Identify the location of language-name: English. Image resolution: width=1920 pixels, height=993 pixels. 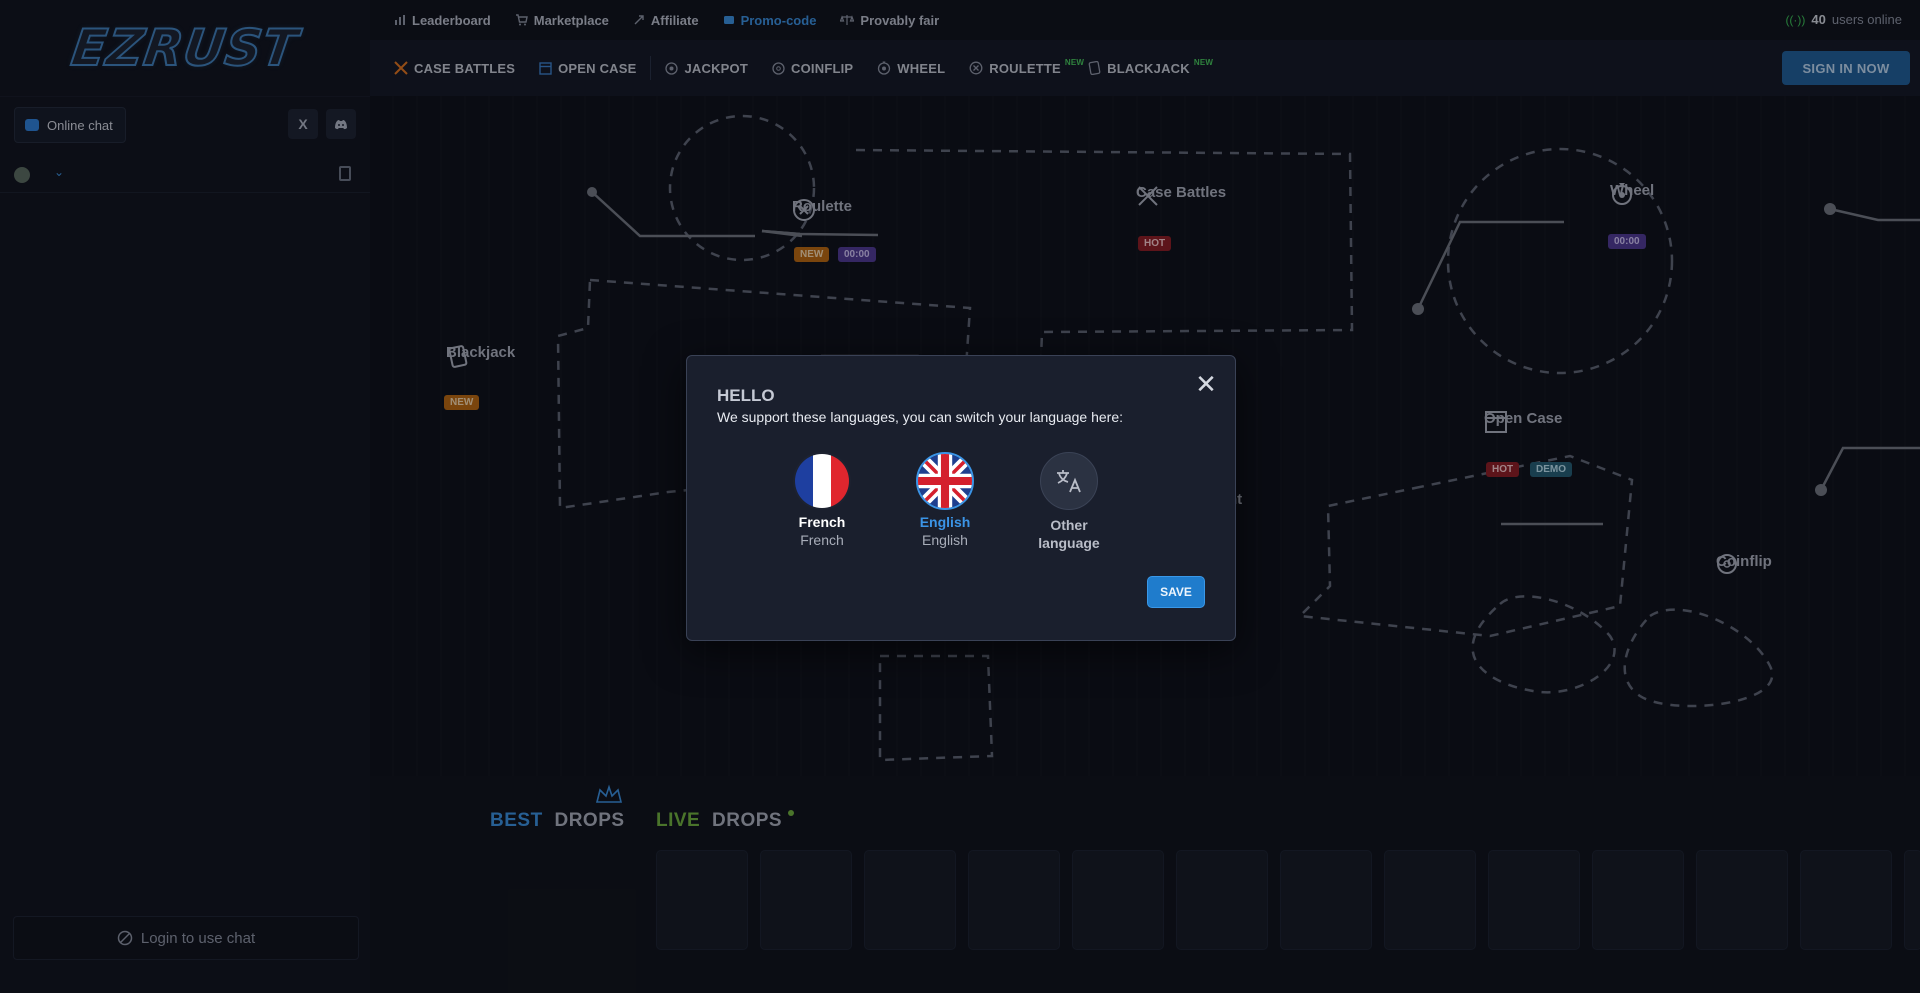
(945, 522).